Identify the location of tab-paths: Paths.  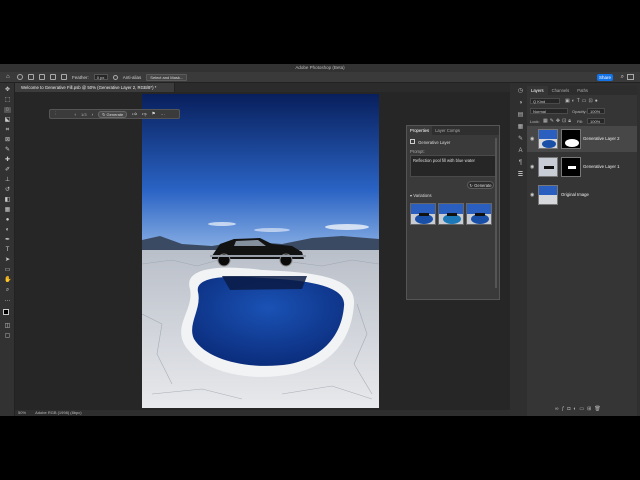
(582, 90).